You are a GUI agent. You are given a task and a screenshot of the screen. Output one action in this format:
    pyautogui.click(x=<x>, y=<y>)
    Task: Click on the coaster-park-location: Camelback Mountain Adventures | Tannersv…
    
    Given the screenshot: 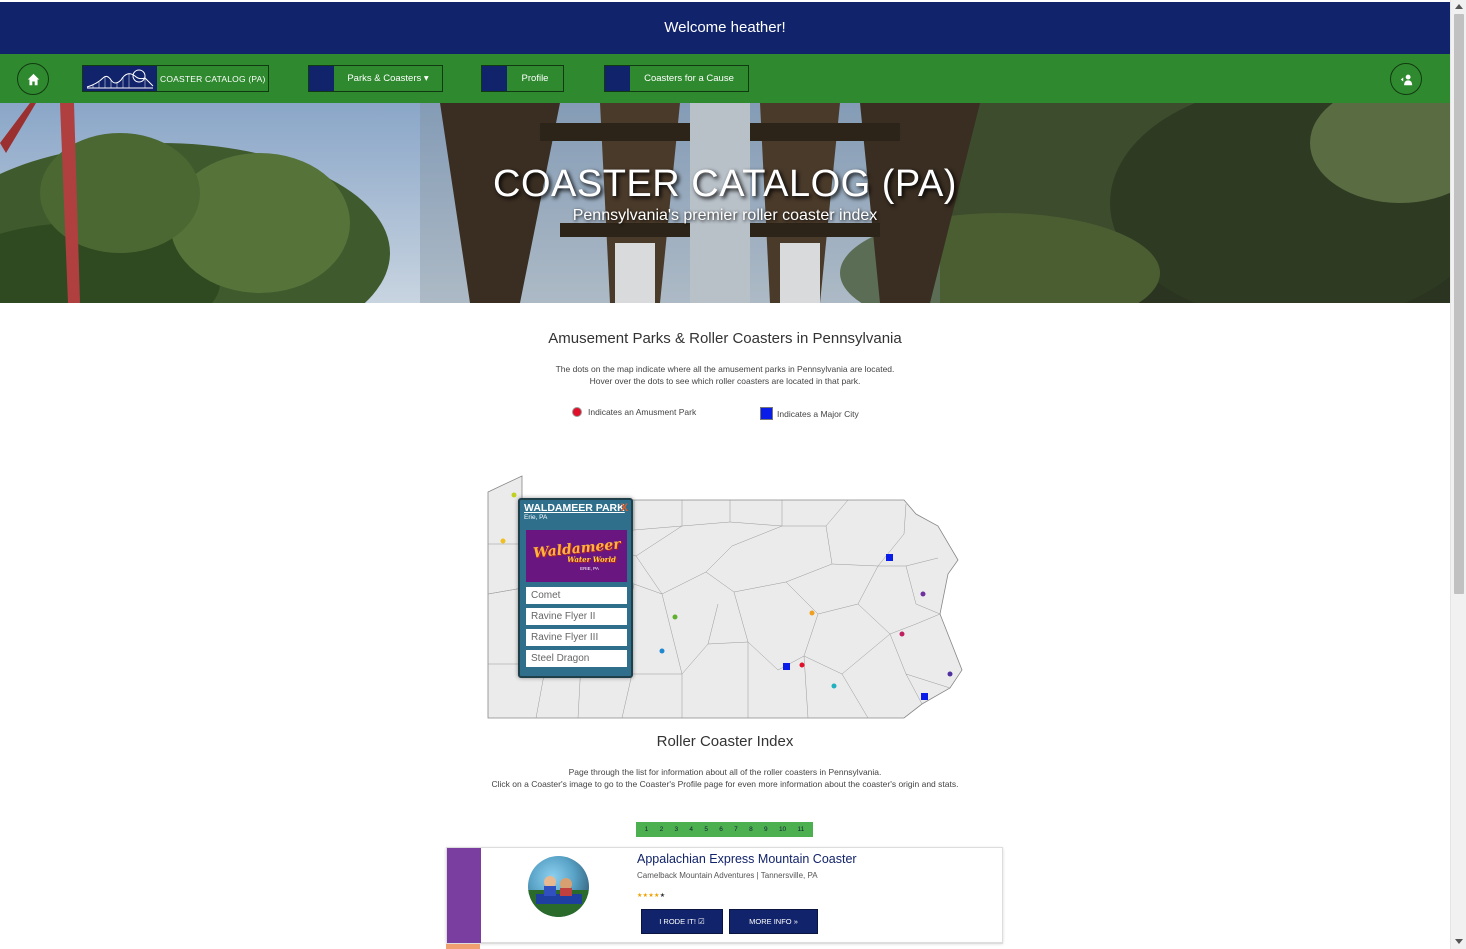 What is the action you would take?
    pyautogui.click(x=727, y=875)
    